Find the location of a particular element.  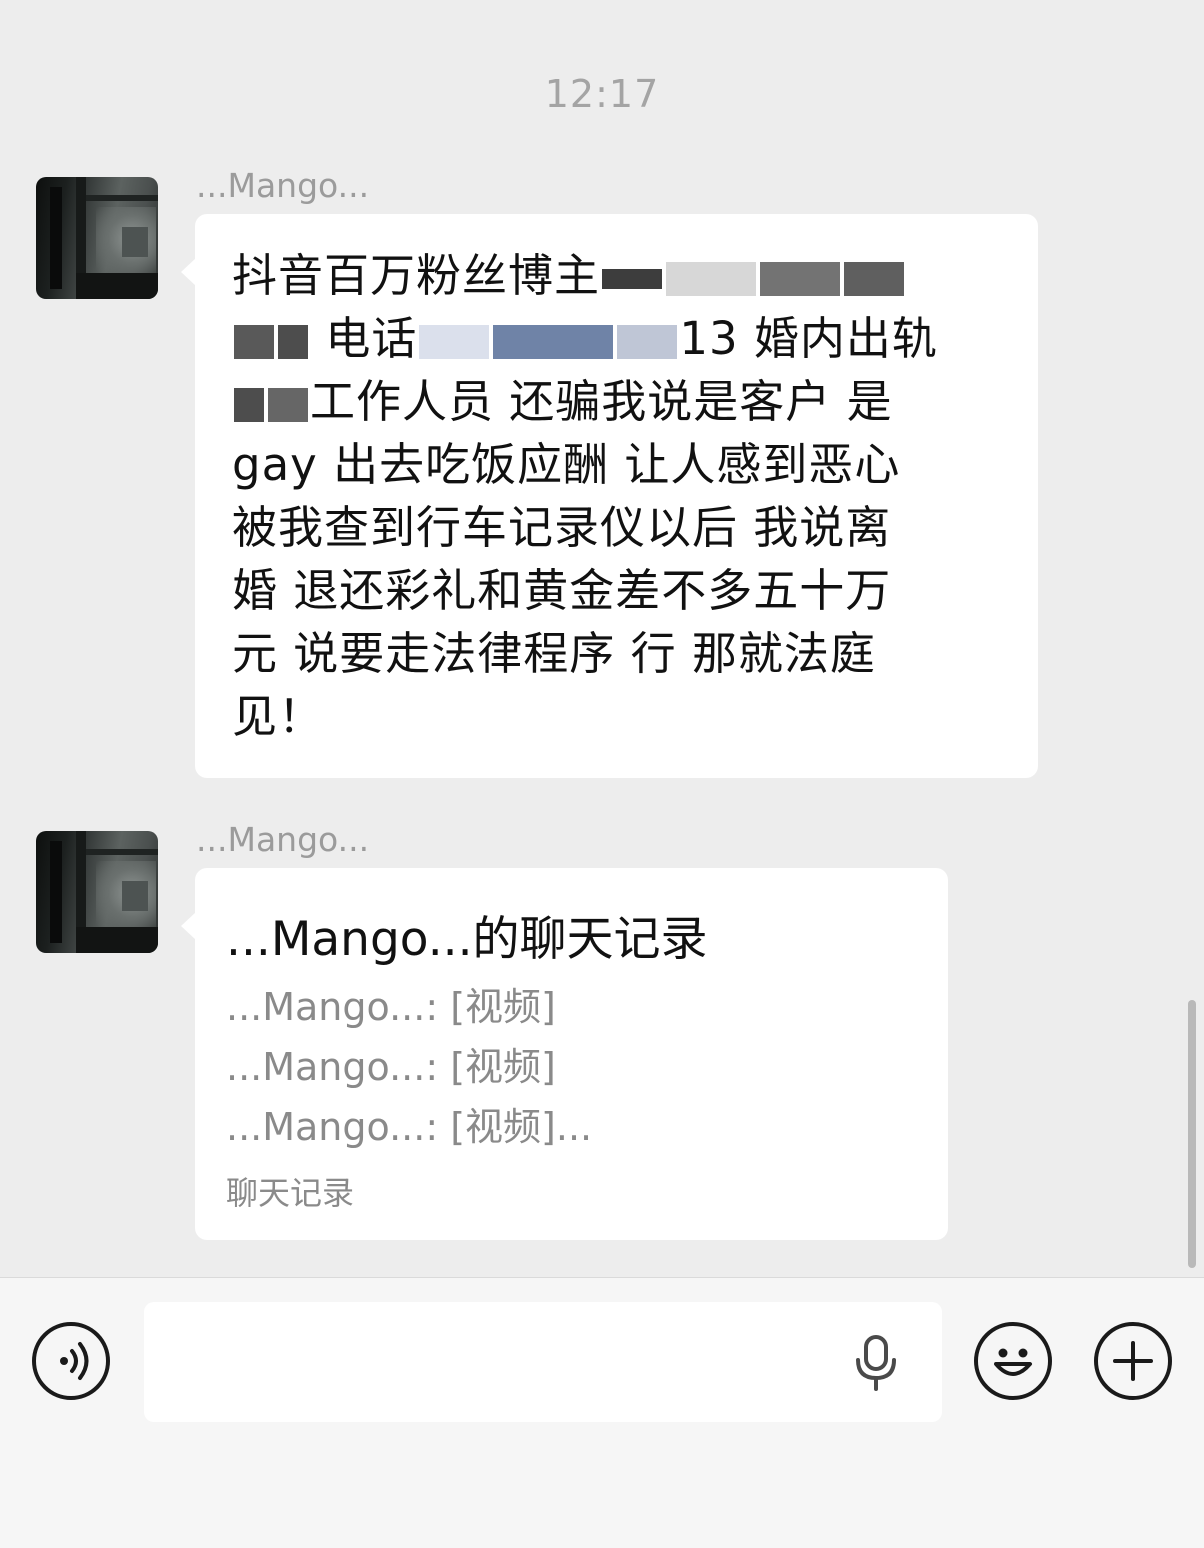

emoji-icon is located at coordinates (1013, 1361).